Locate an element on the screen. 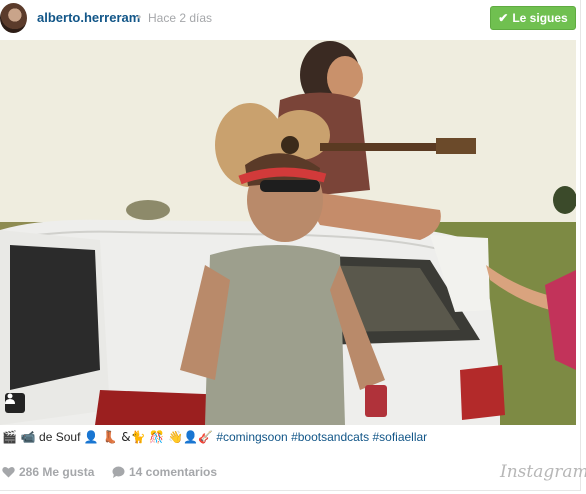 The image size is (586, 494). avatar is located at coordinates (13, 18).